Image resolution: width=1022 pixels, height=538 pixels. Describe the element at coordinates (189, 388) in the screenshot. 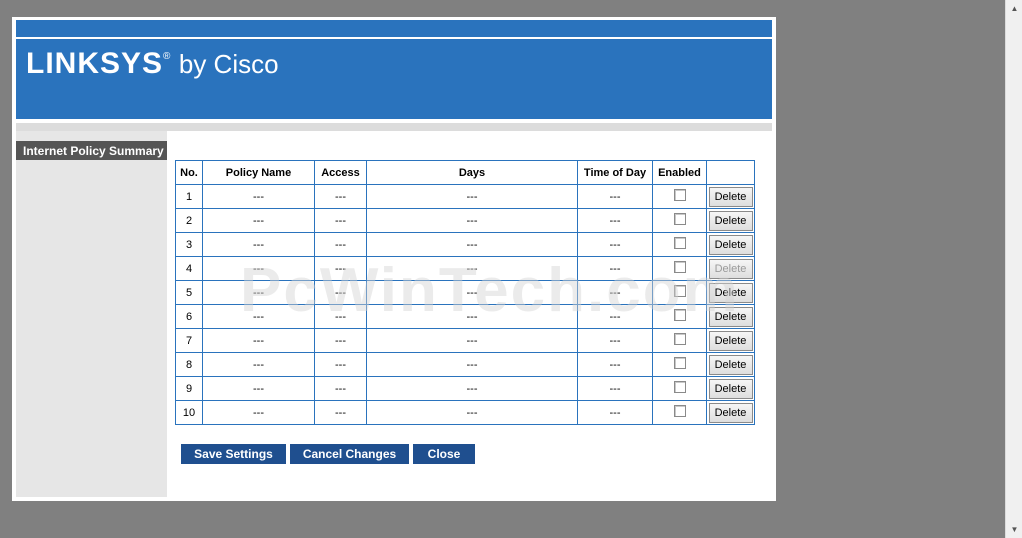

I see `row-number: 9` at that location.